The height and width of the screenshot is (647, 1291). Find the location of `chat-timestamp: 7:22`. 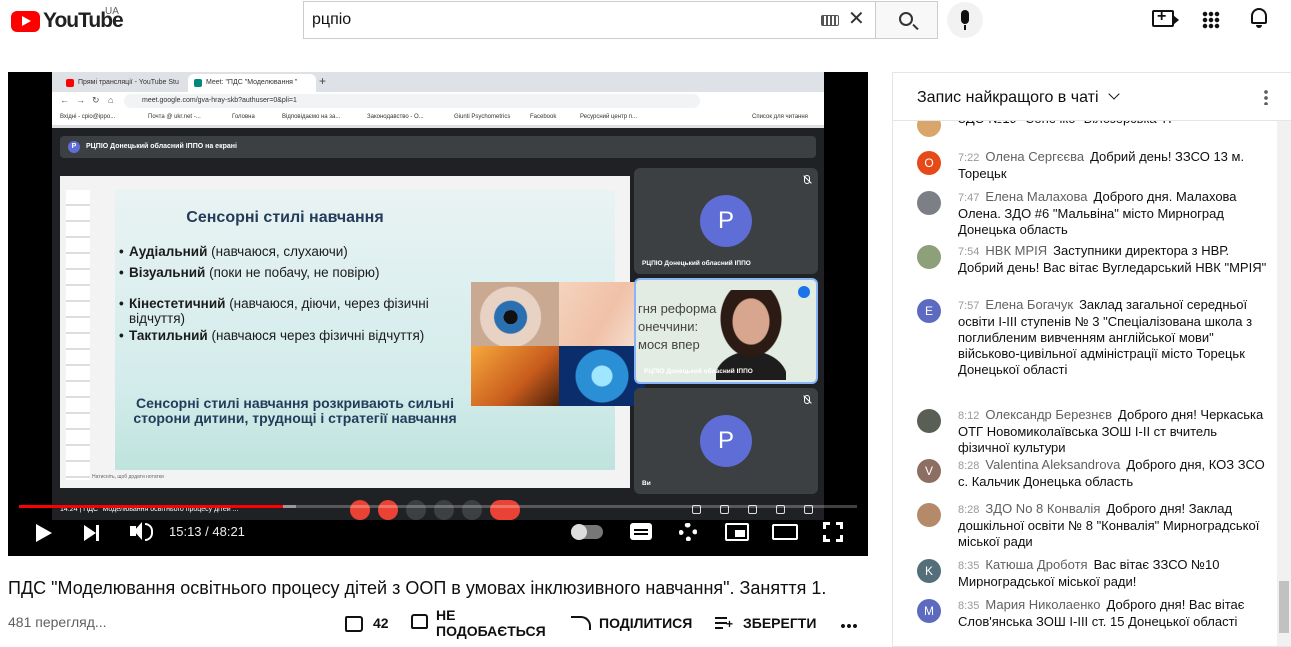

chat-timestamp: 7:22 is located at coordinates (969, 158).